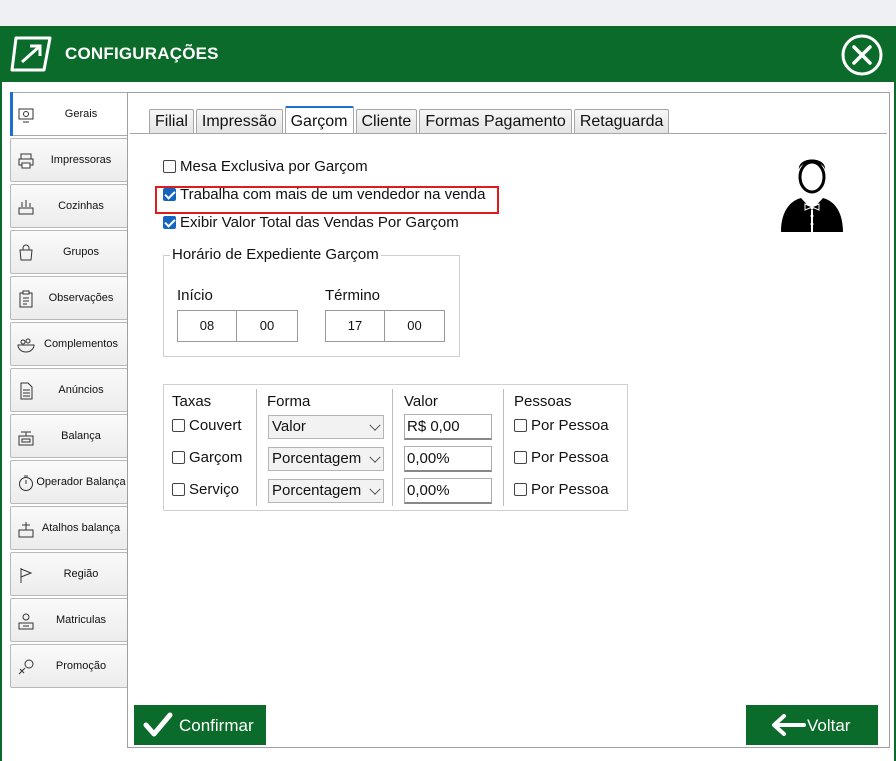 The width and height of the screenshot is (896, 761). What do you see at coordinates (81, 620) in the screenshot?
I see `sidebar-item-label: Matriculas` at bounding box center [81, 620].